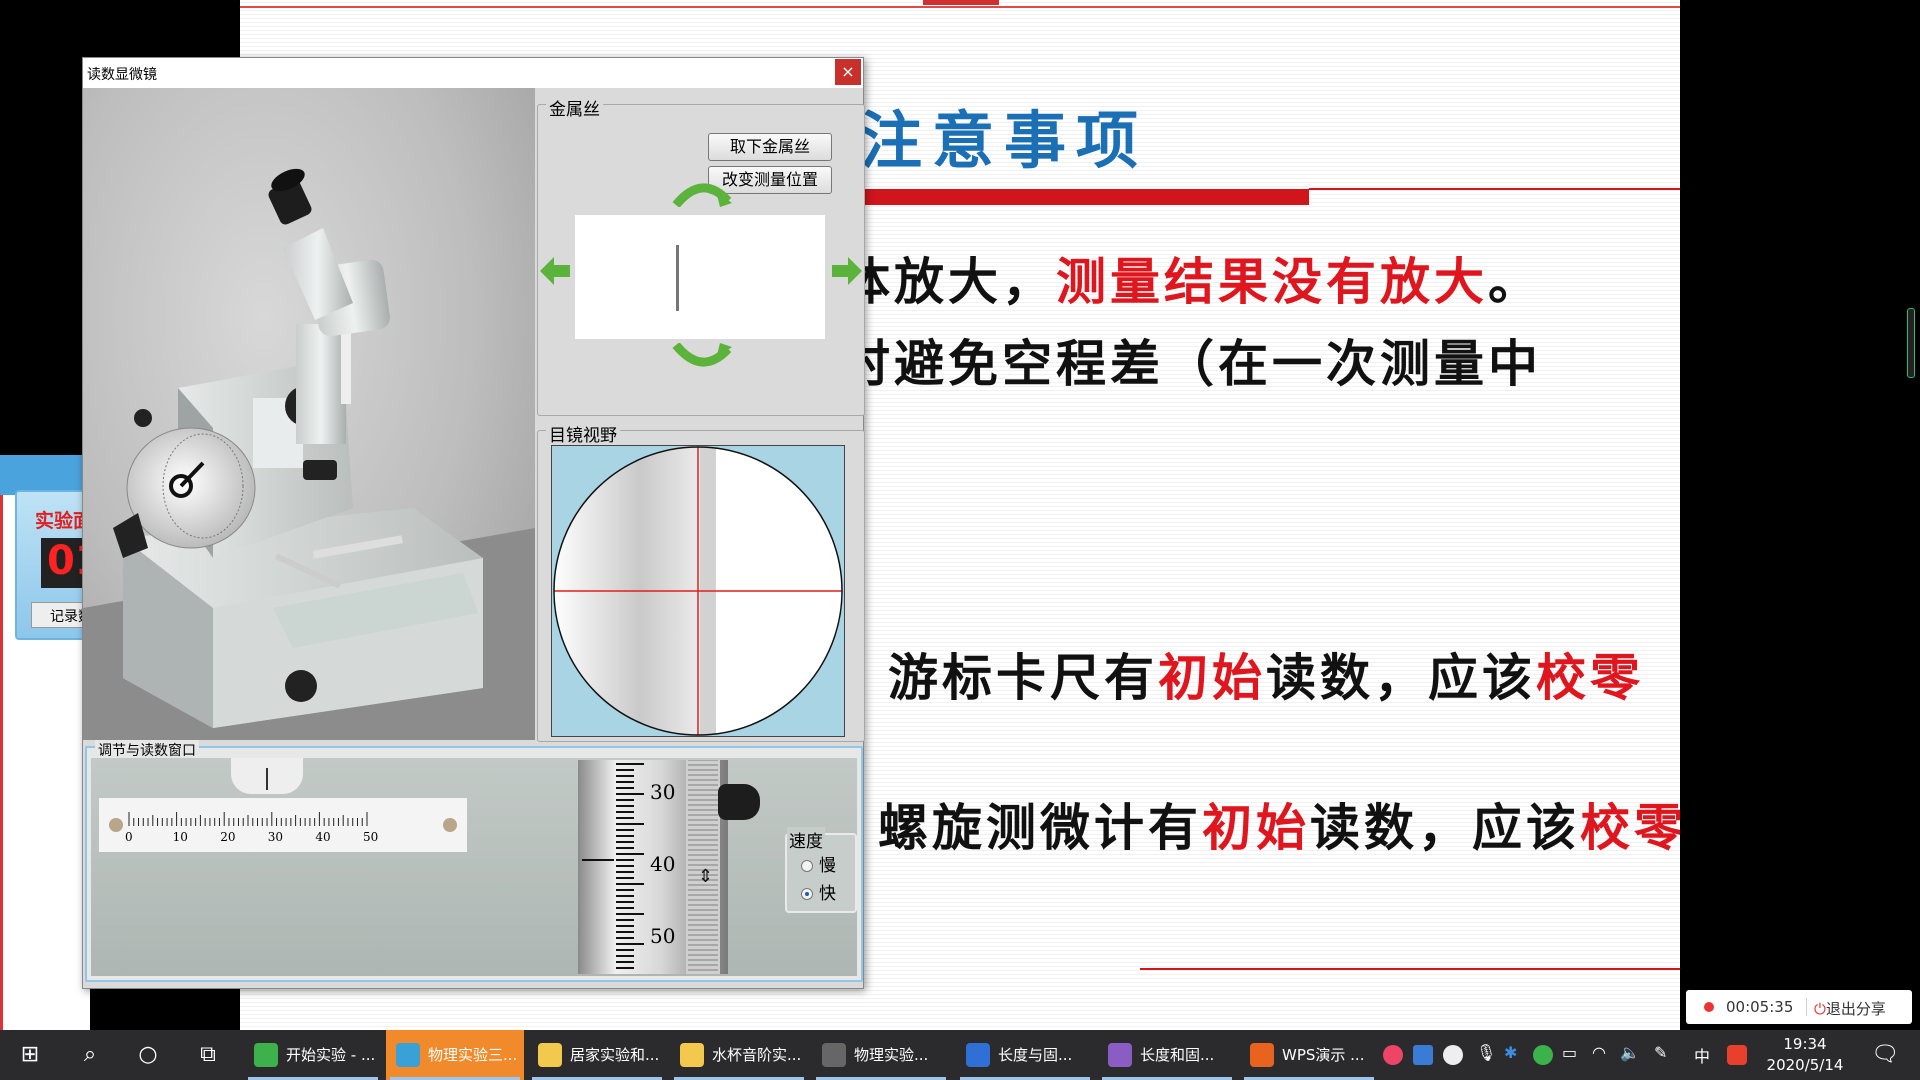 The height and width of the screenshot is (1080, 1920). I want to click on rotate-up-arrow-icon, so click(702, 192).